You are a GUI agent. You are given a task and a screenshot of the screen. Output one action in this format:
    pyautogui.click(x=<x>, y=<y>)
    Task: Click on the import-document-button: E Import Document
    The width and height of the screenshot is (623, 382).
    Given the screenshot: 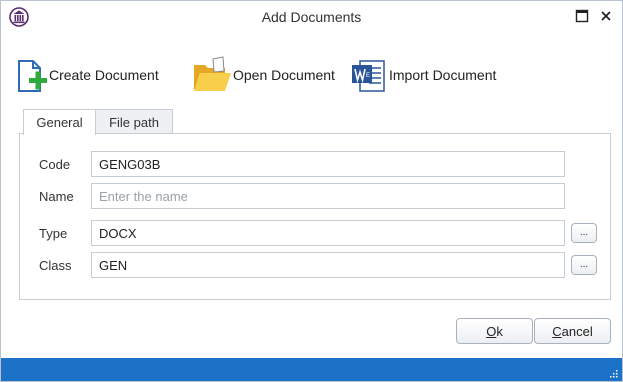 What is the action you would take?
    pyautogui.click(x=422, y=75)
    